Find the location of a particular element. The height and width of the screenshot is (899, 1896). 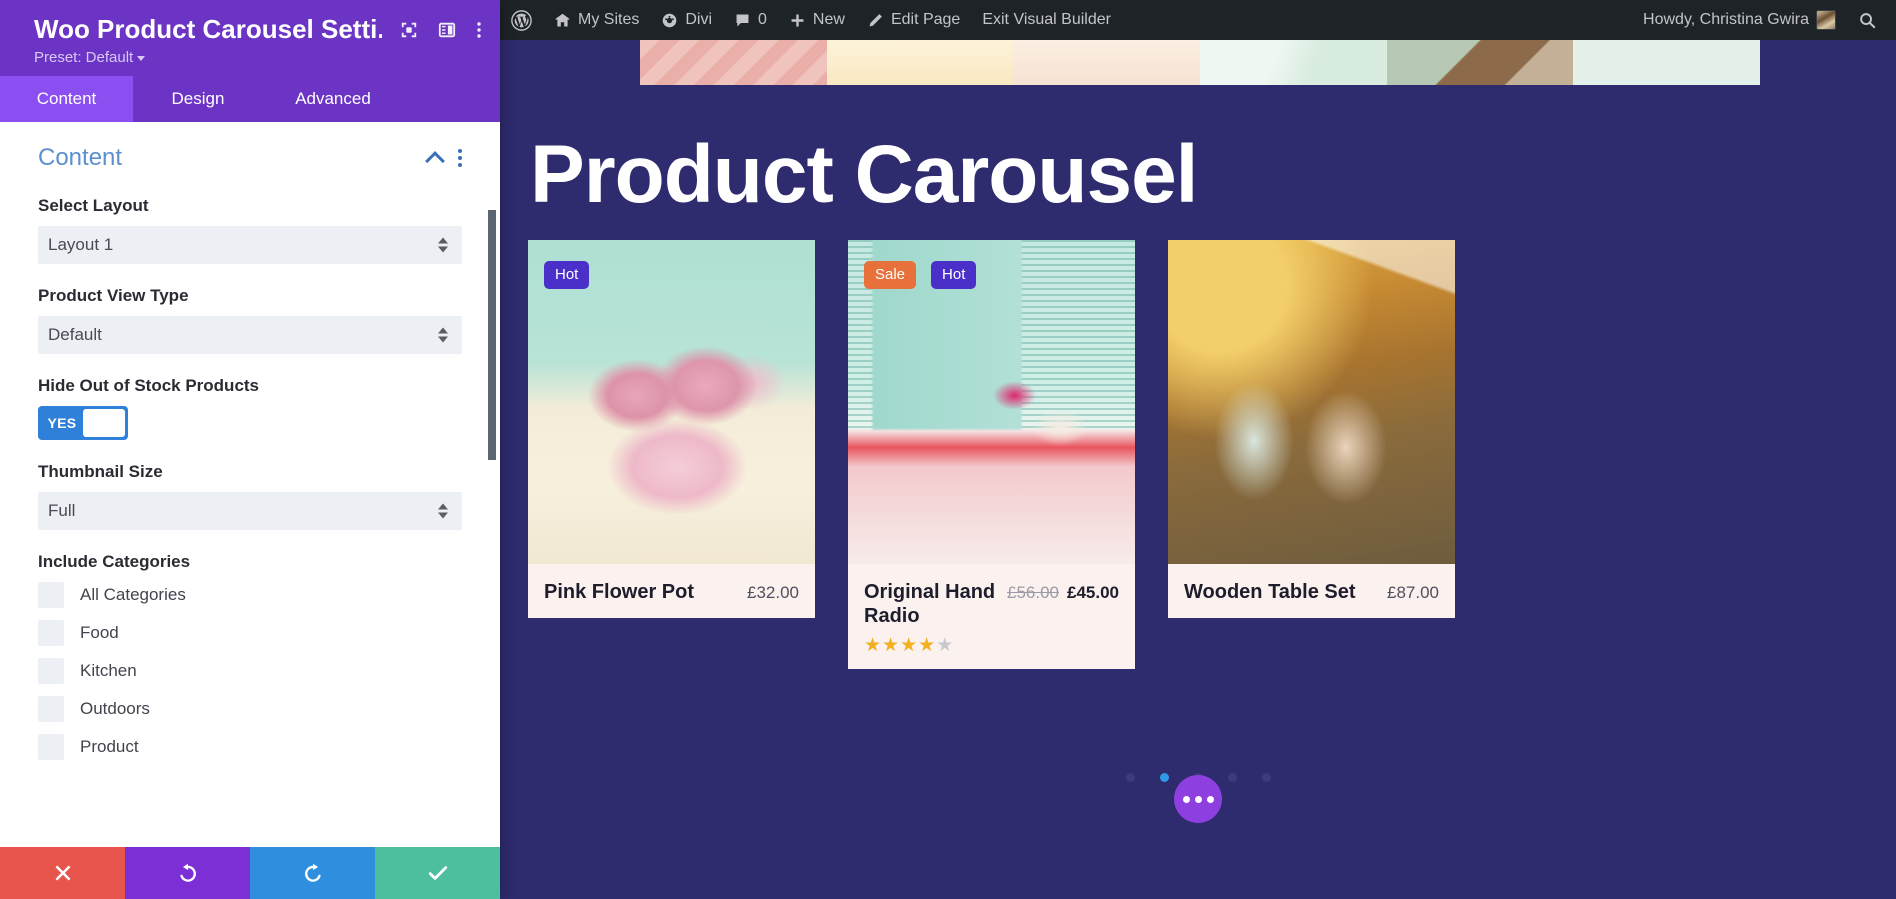

product-price: £87.00 is located at coordinates (1413, 592).